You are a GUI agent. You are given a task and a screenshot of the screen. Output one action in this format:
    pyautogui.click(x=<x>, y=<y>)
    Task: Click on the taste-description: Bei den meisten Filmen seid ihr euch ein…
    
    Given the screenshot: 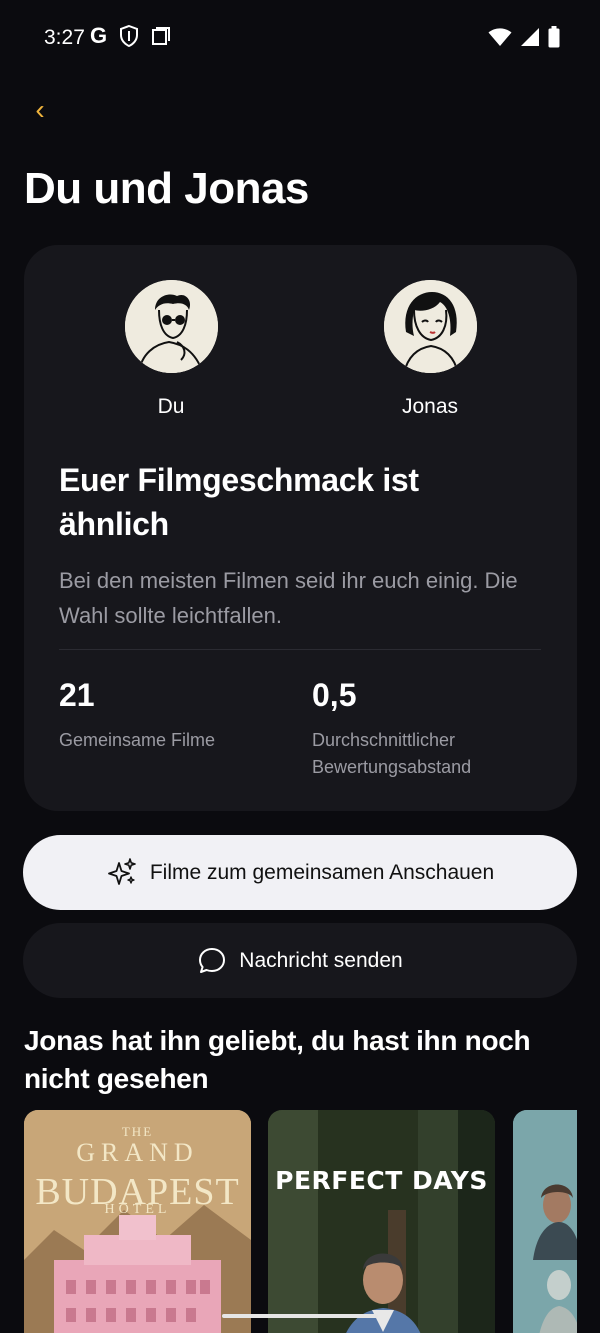 What is the action you would take?
    pyautogui.click(x=288, y=598)
    